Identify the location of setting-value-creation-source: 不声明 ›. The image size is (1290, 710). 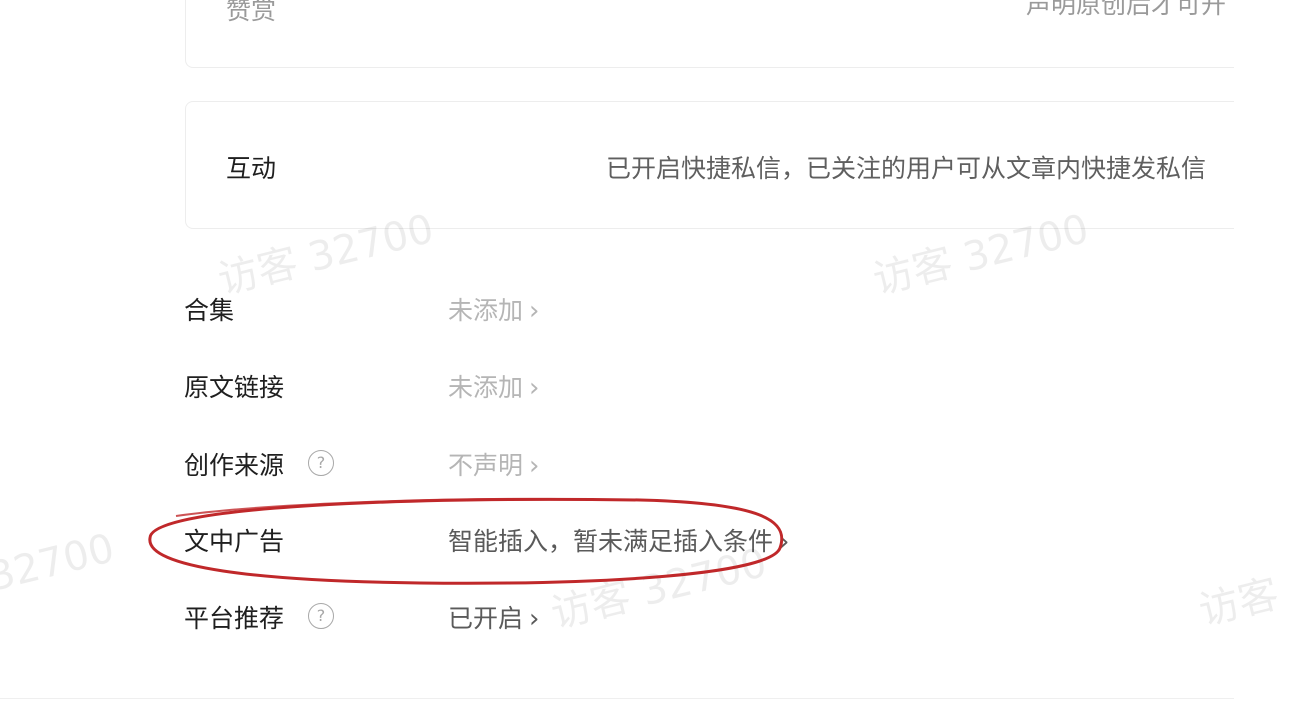
(493, 464).